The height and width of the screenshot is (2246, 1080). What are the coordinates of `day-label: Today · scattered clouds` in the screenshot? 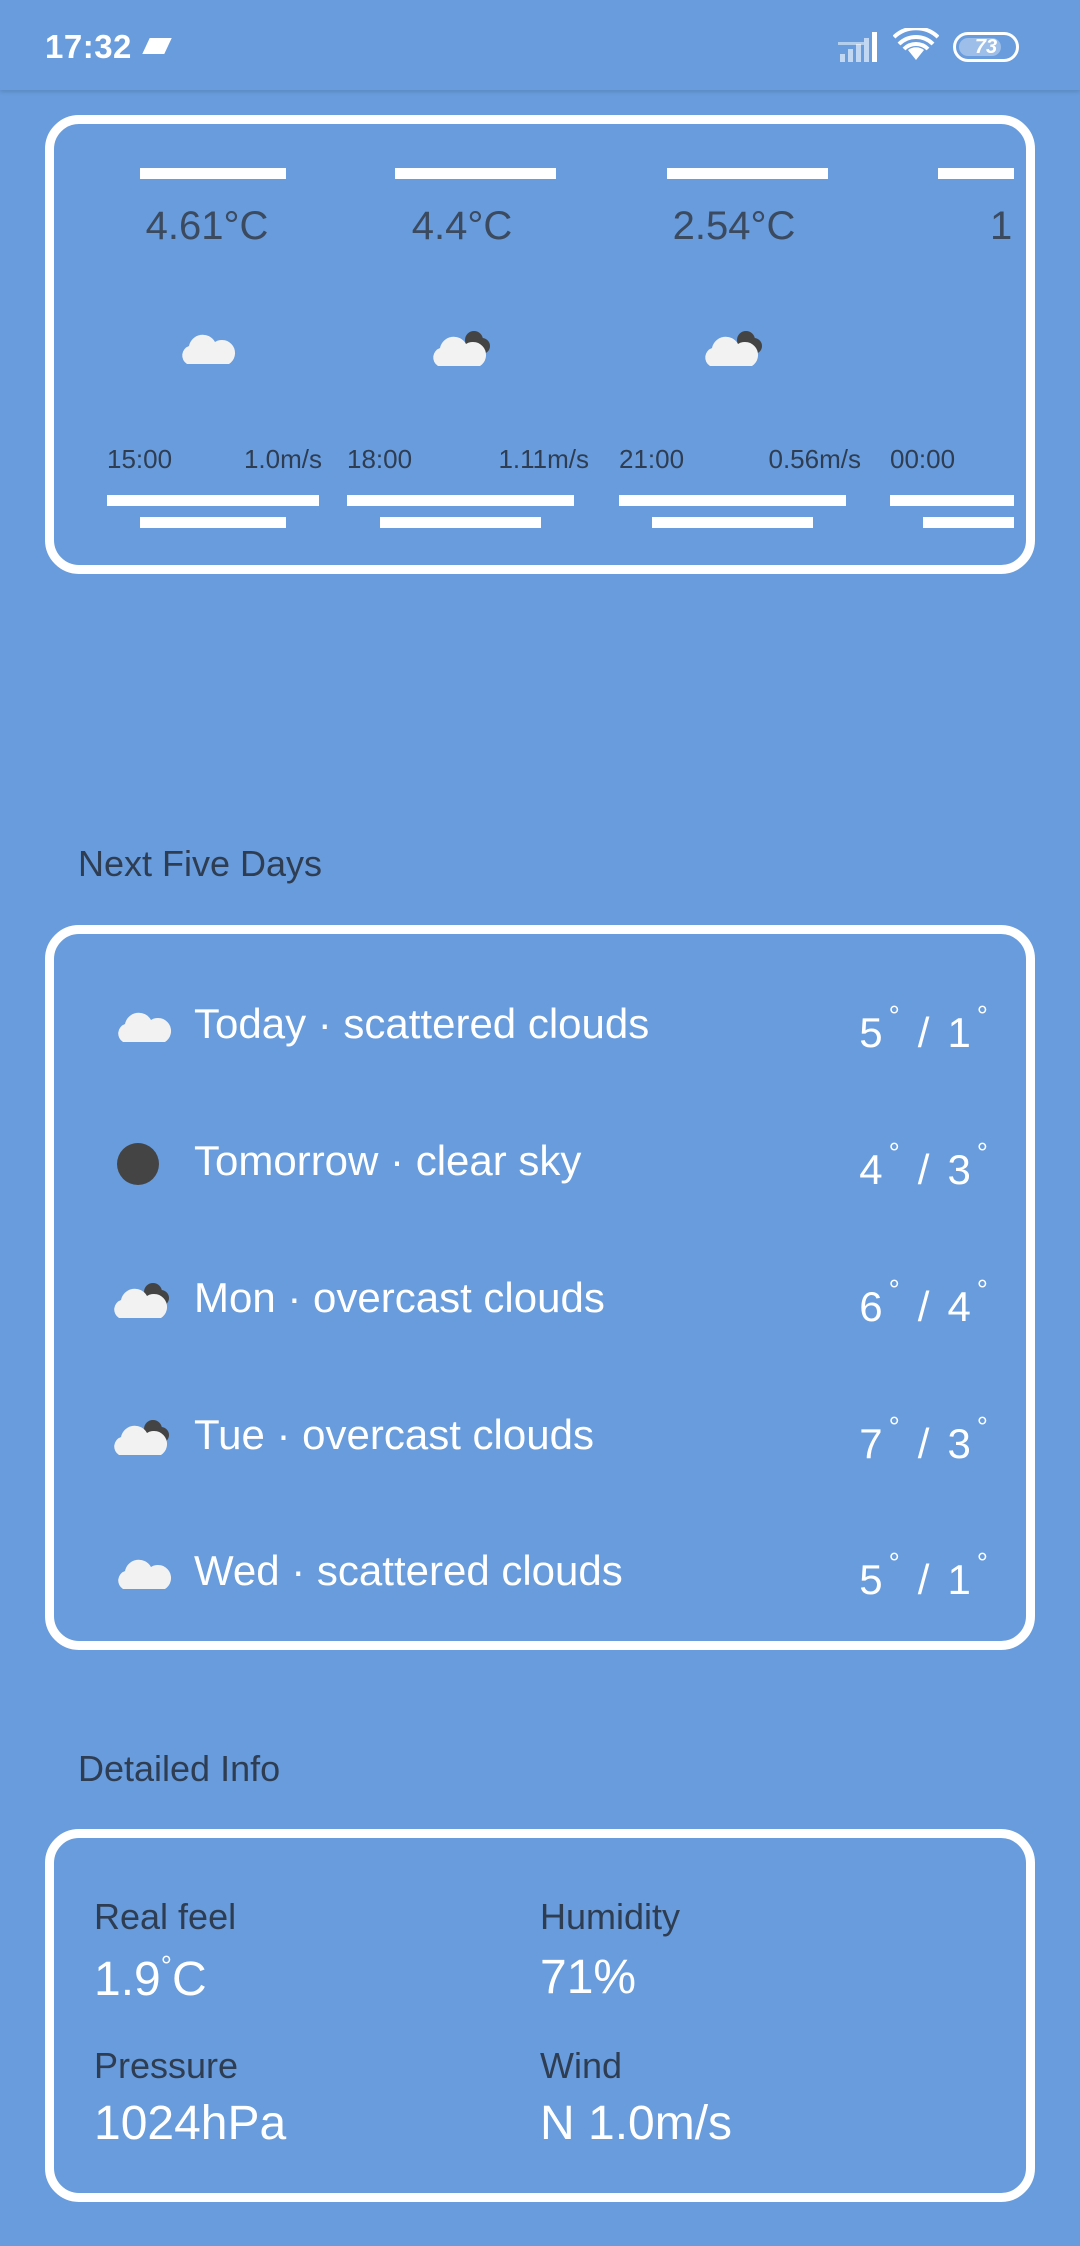 It's located at (422, 1023).